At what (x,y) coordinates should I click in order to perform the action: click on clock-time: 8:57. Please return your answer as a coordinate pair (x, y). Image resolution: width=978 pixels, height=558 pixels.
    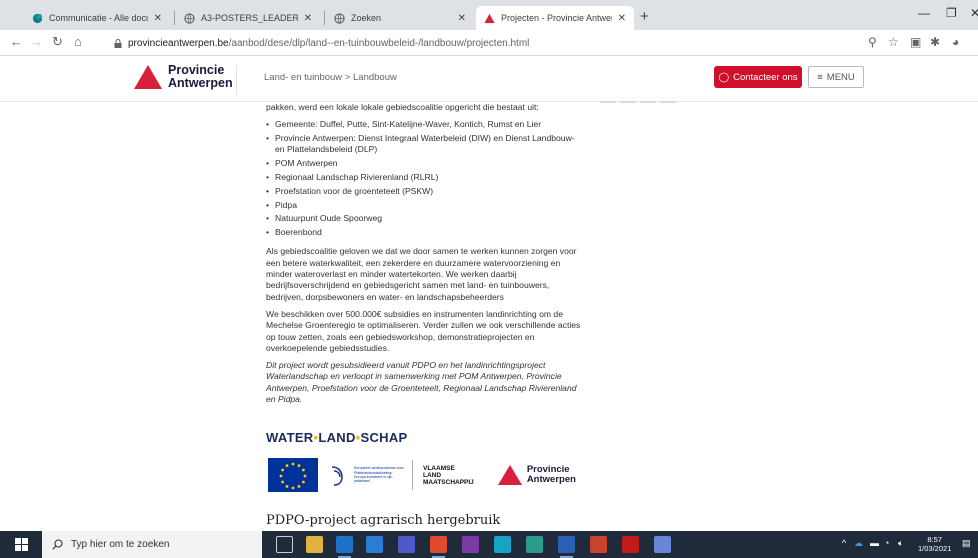
    Looking at the image, I should click on (934, 539).